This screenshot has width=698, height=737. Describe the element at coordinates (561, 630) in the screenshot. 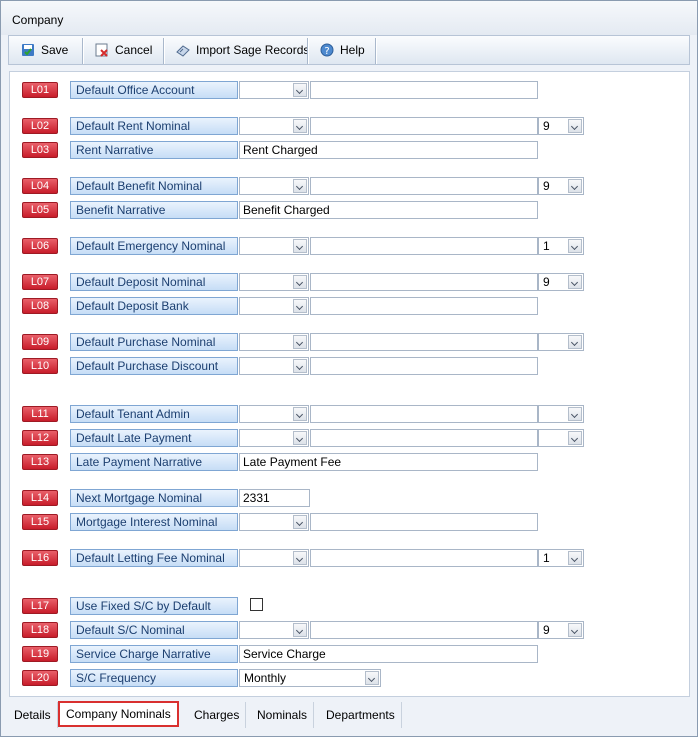

I see `default-sc-nominal-dept-combo: 9` at that location.